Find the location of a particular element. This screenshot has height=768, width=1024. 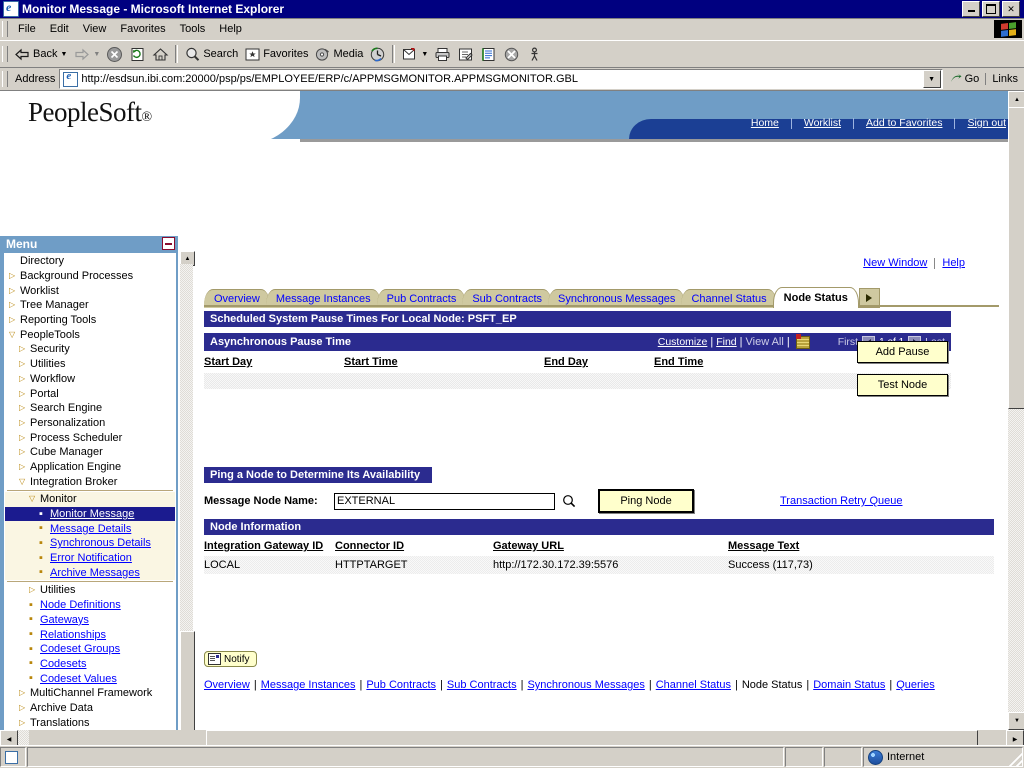

col-connector-id: Connector ID is located at coordinates (414, 546).